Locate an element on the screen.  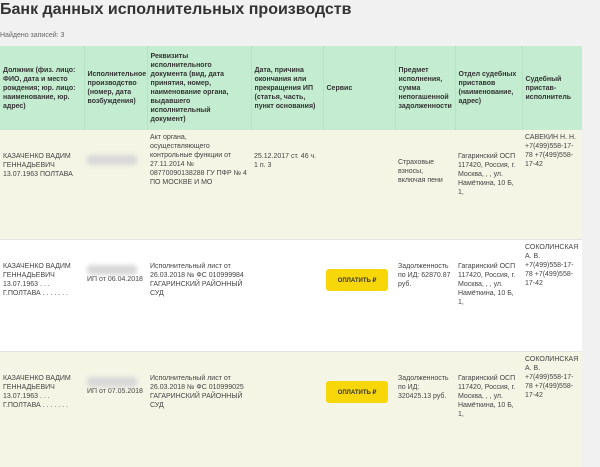
proceeding-date: ИП от 06.04.2018 is located at coordinates (115, 279).